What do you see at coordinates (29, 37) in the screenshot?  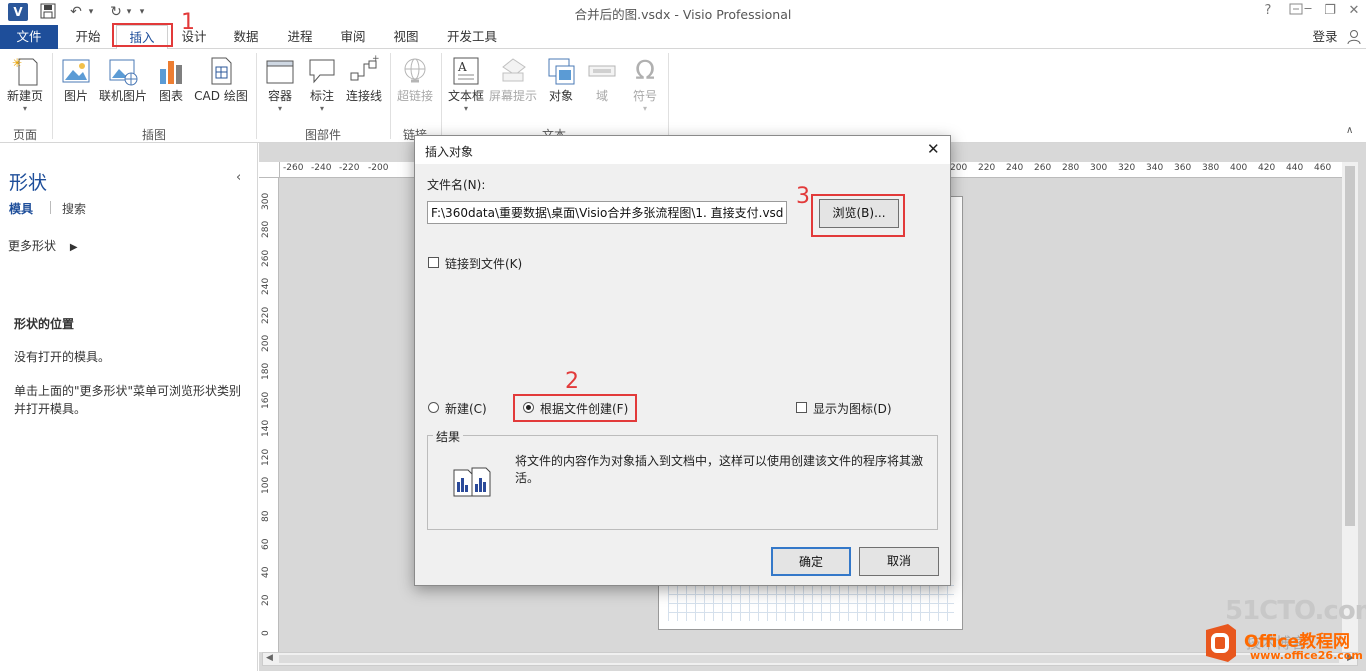 I see `tab-file: 文件` at bounding box center [29, 37].